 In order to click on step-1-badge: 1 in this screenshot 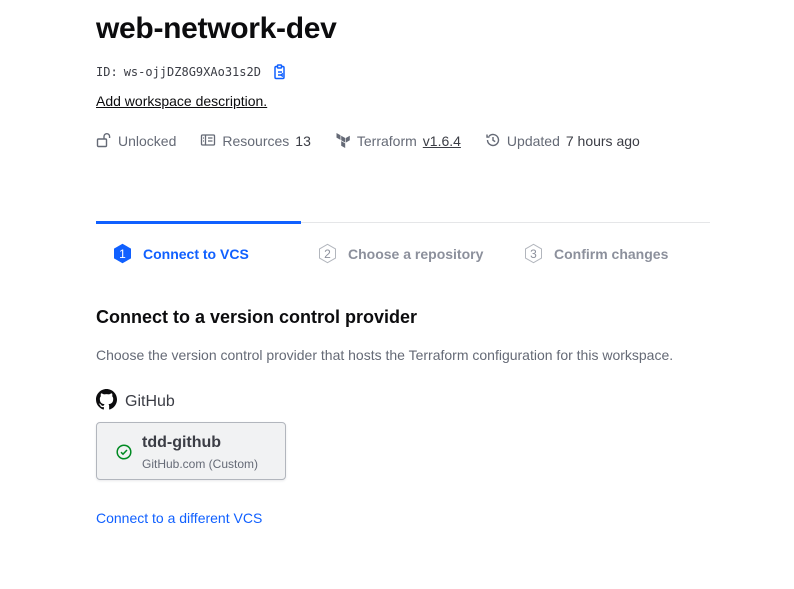, I will do `click(122, 253)`.